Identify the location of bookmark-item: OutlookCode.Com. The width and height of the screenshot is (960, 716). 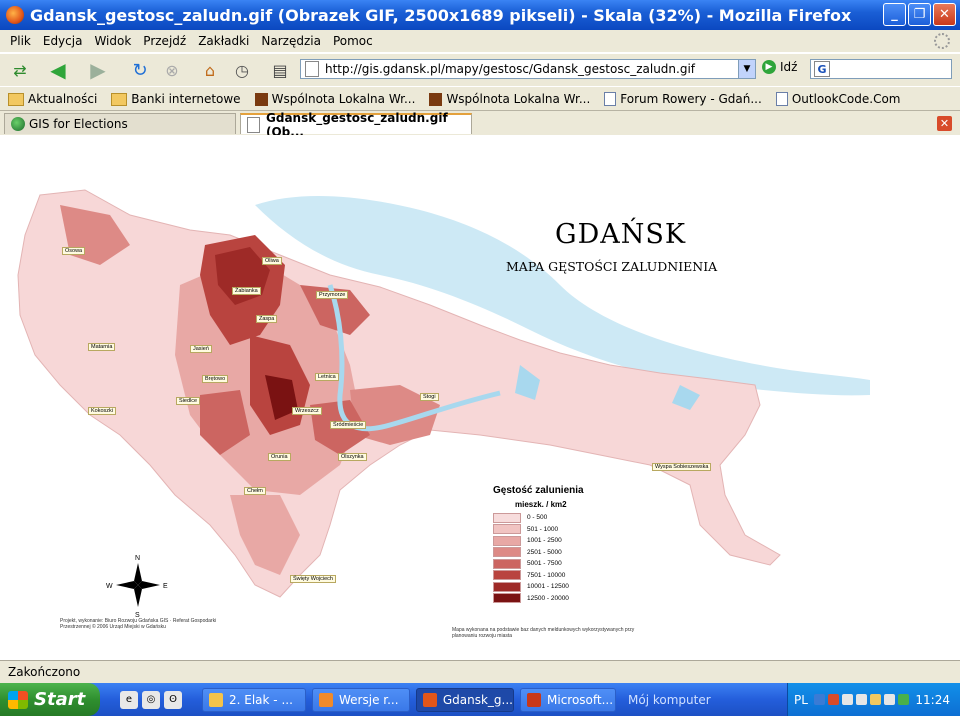
(837, 99).